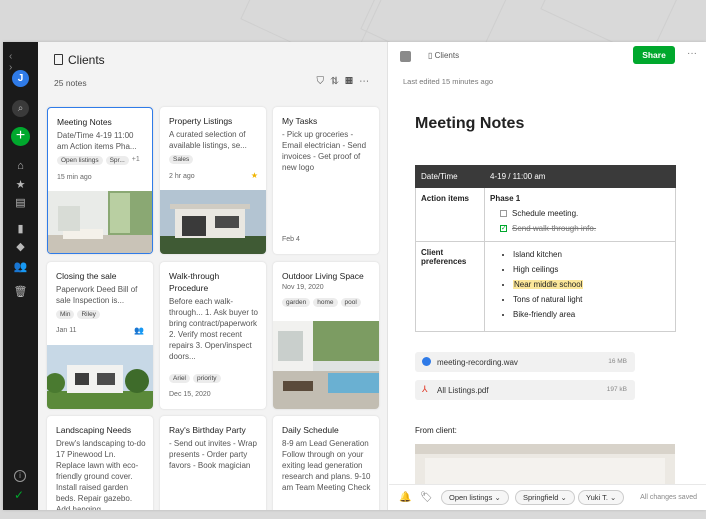 The height and width of the screenshot is (519, 706). Describe the element at coordinates (58, 59) in the screenshot. I see `notebook-icon` at that location.